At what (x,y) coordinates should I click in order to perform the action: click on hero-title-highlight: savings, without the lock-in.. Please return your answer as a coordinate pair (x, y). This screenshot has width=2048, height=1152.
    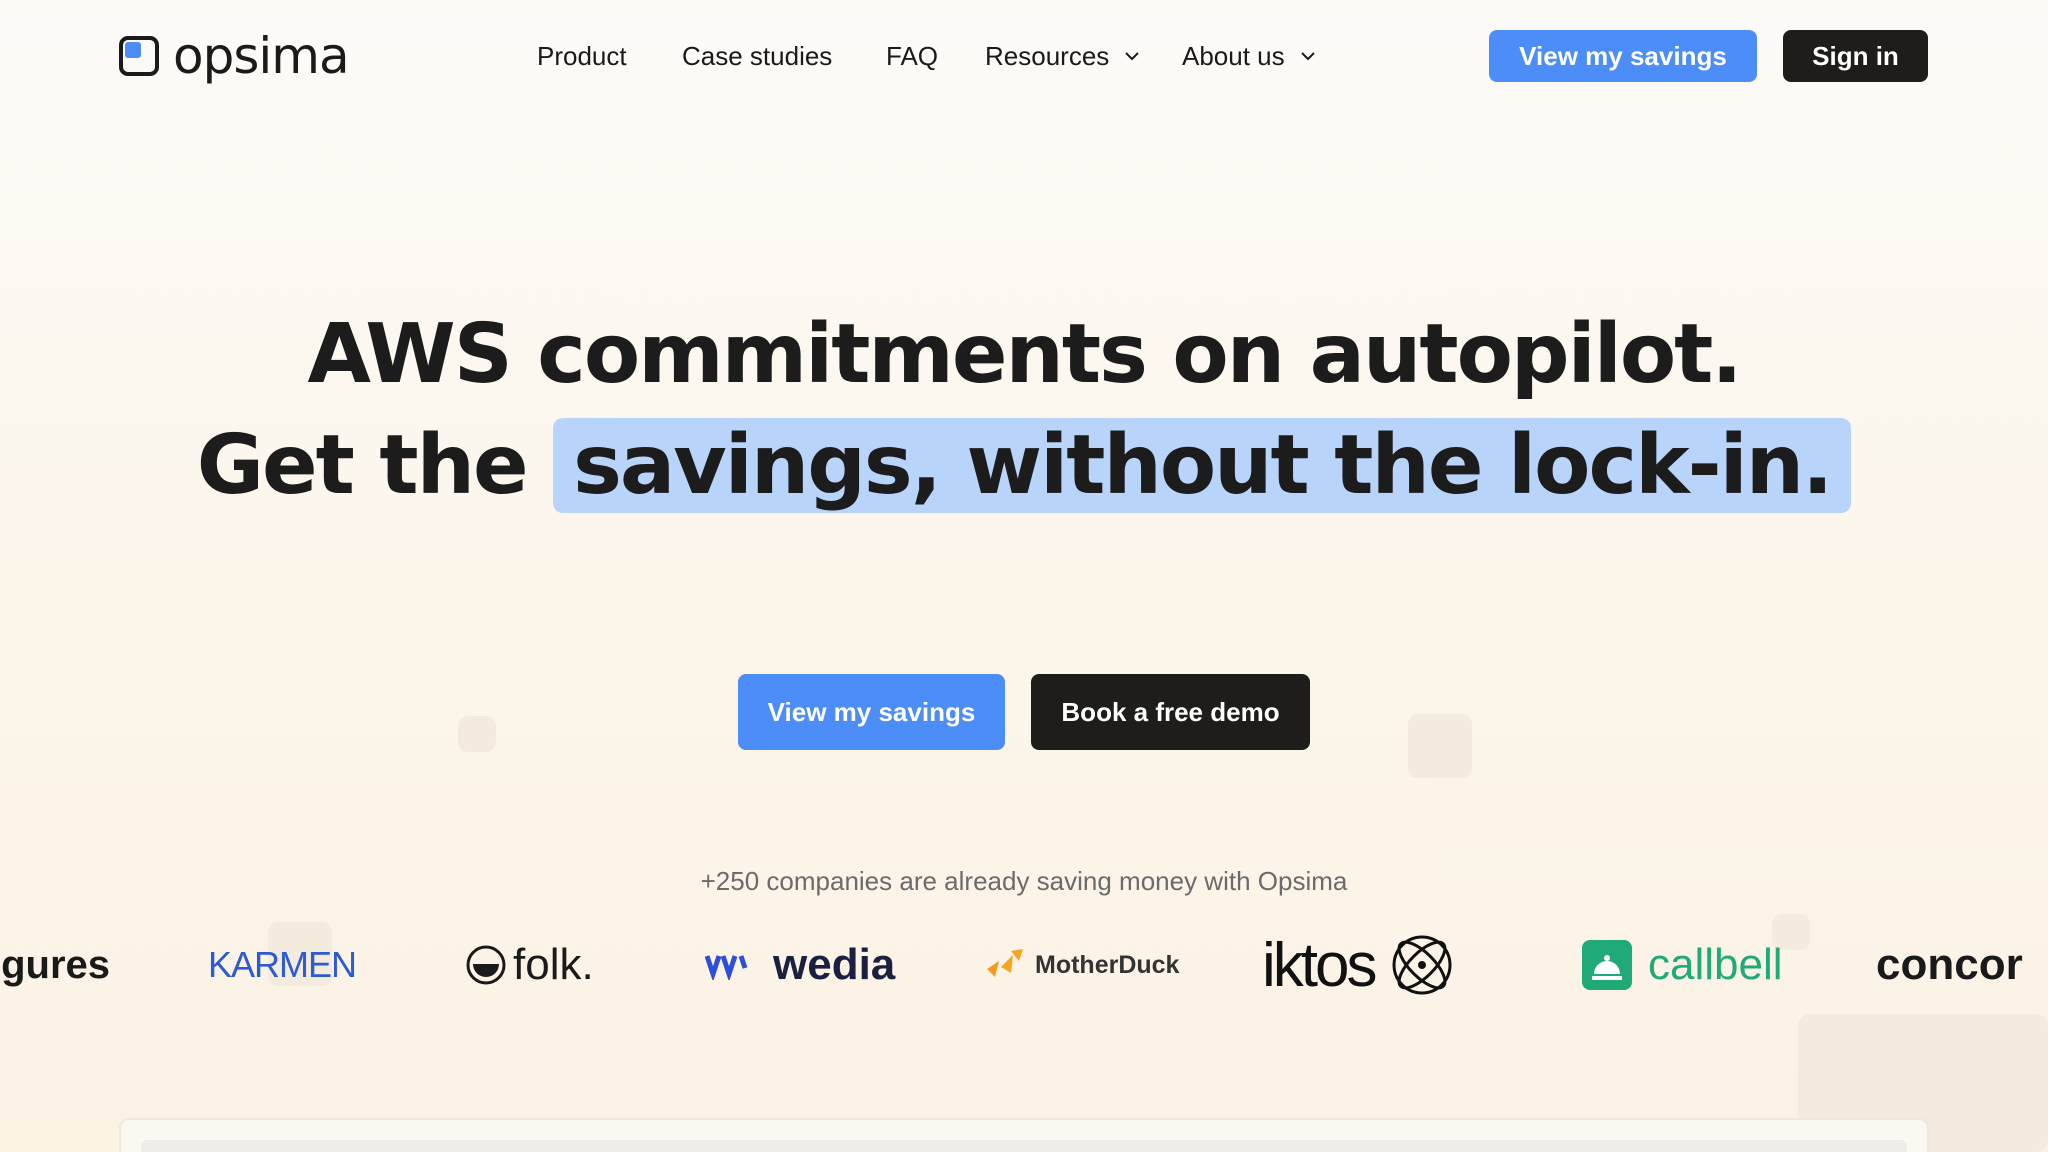
    Looking at the image, I should click on (1202, 465).